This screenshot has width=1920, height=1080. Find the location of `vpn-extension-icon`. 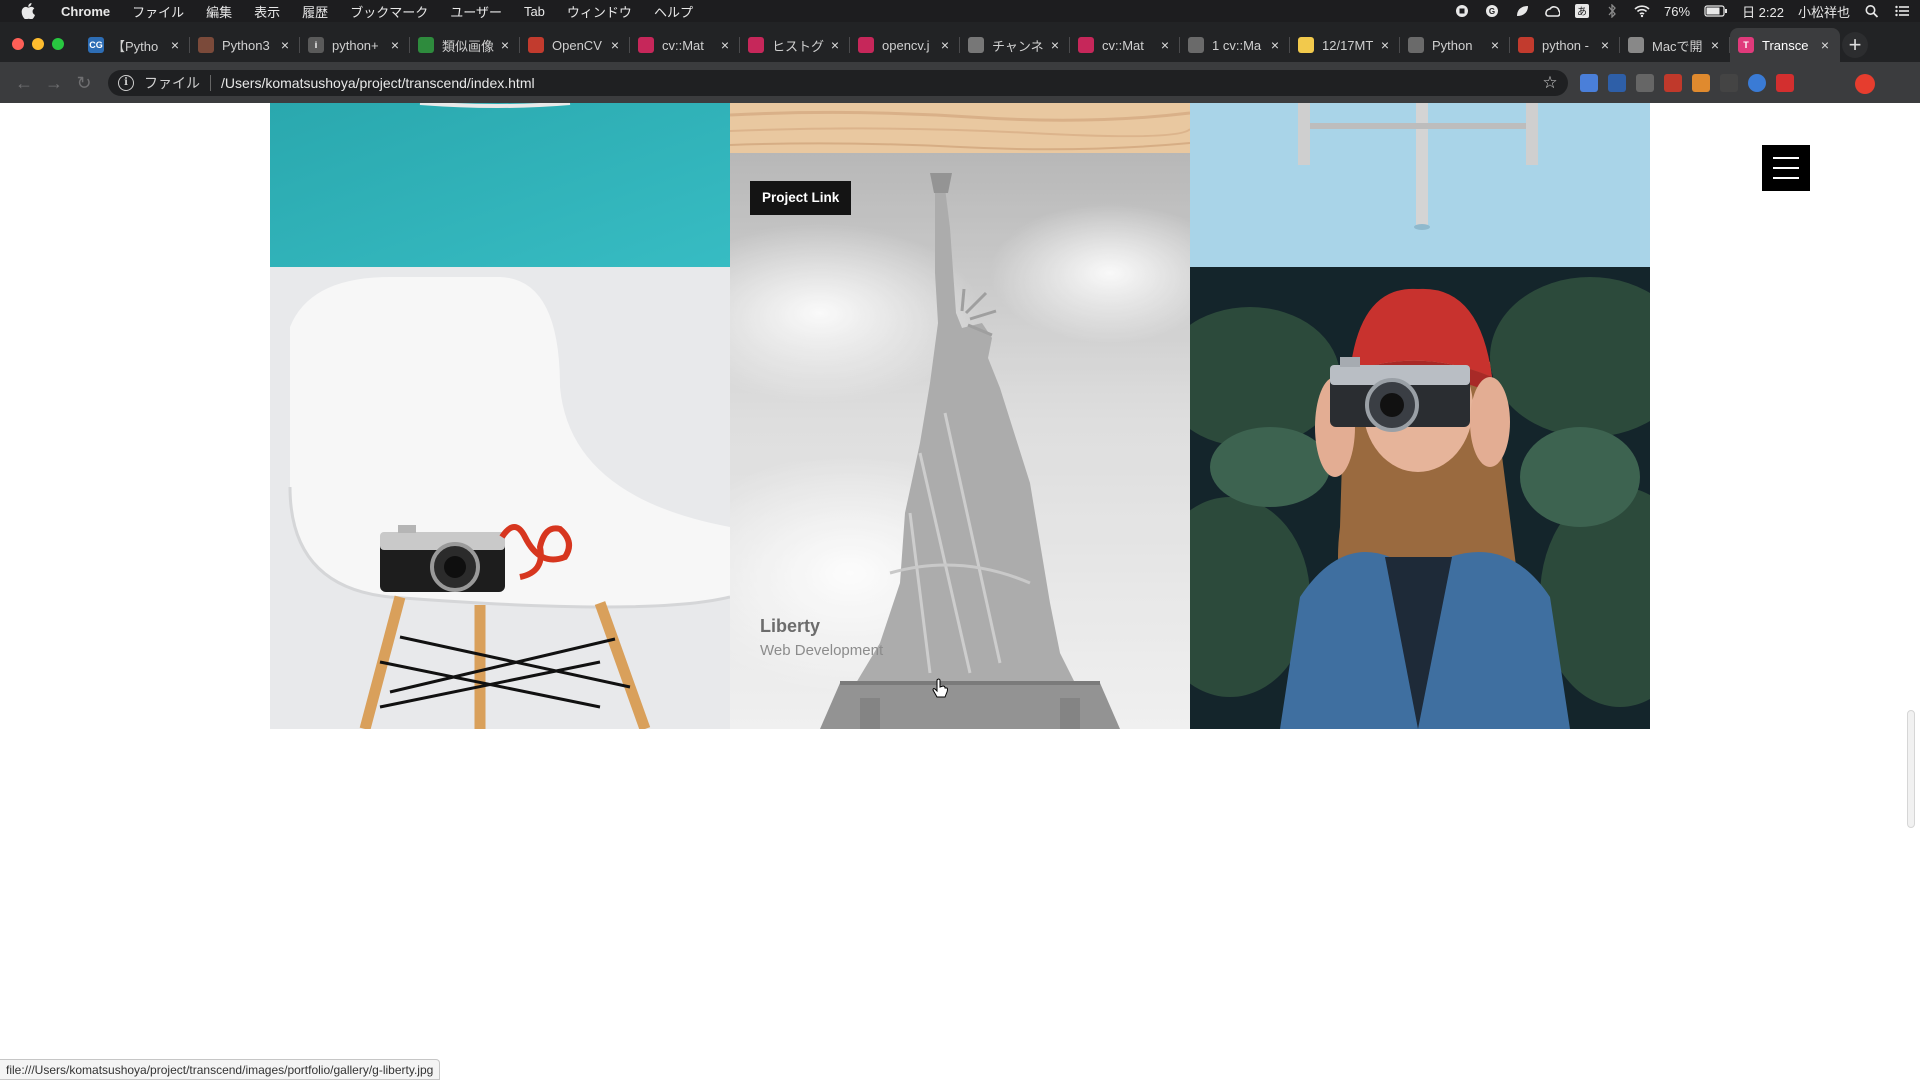

vpn-extension-icon is located at coordinates (1757, 83).